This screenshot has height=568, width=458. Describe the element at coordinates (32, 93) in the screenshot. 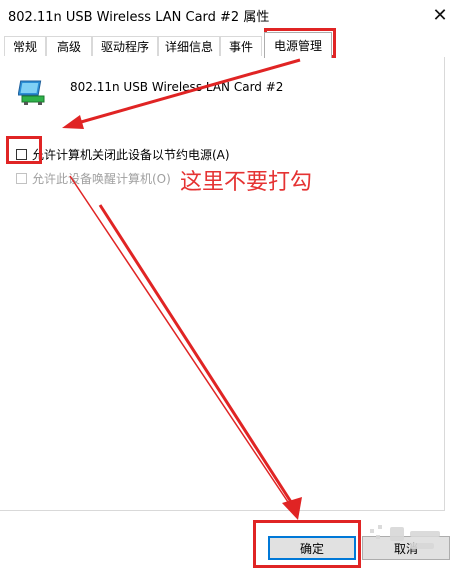

I see `network-adapter-icon` at that location.